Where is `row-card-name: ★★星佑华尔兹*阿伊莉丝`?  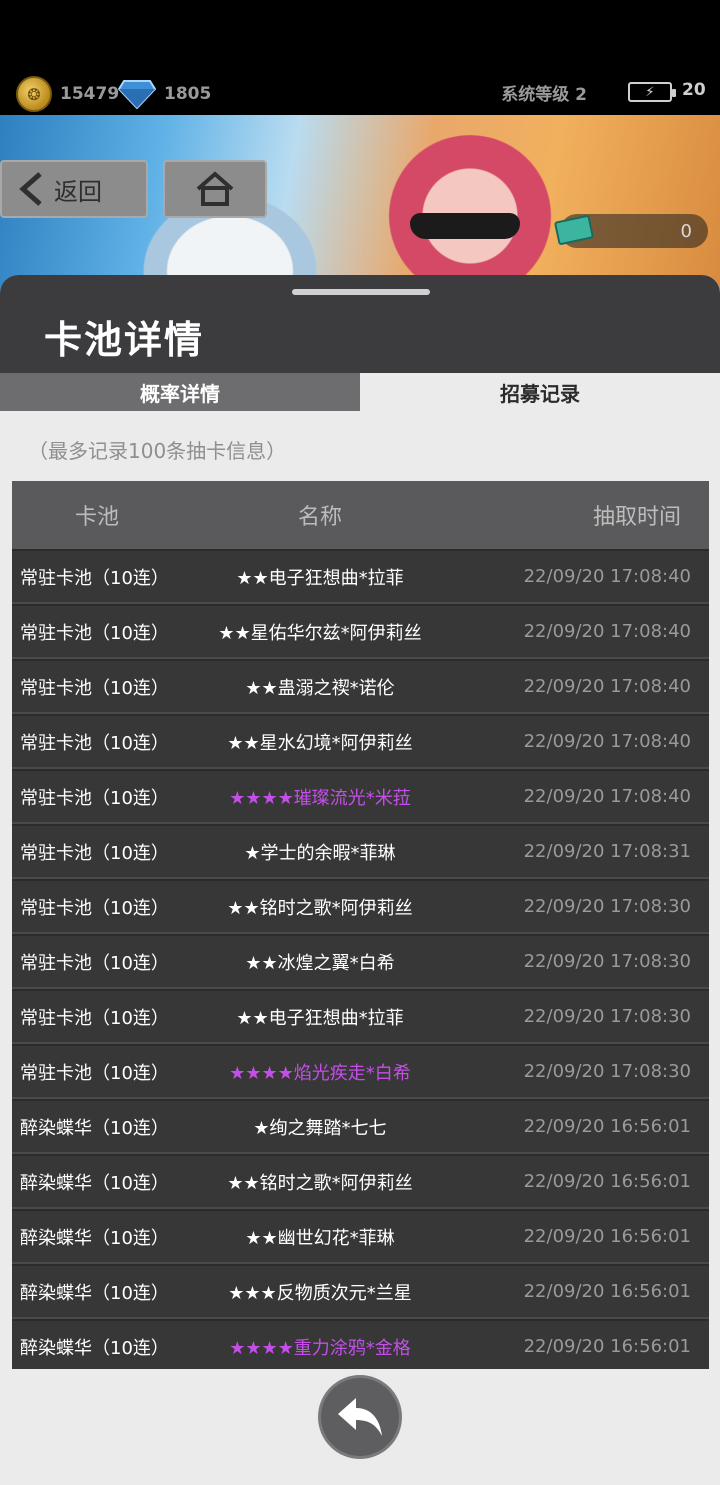 row-card-name: ★★星佑华尔兹*阿伊莉丝 is located at coordinates (320, 633).